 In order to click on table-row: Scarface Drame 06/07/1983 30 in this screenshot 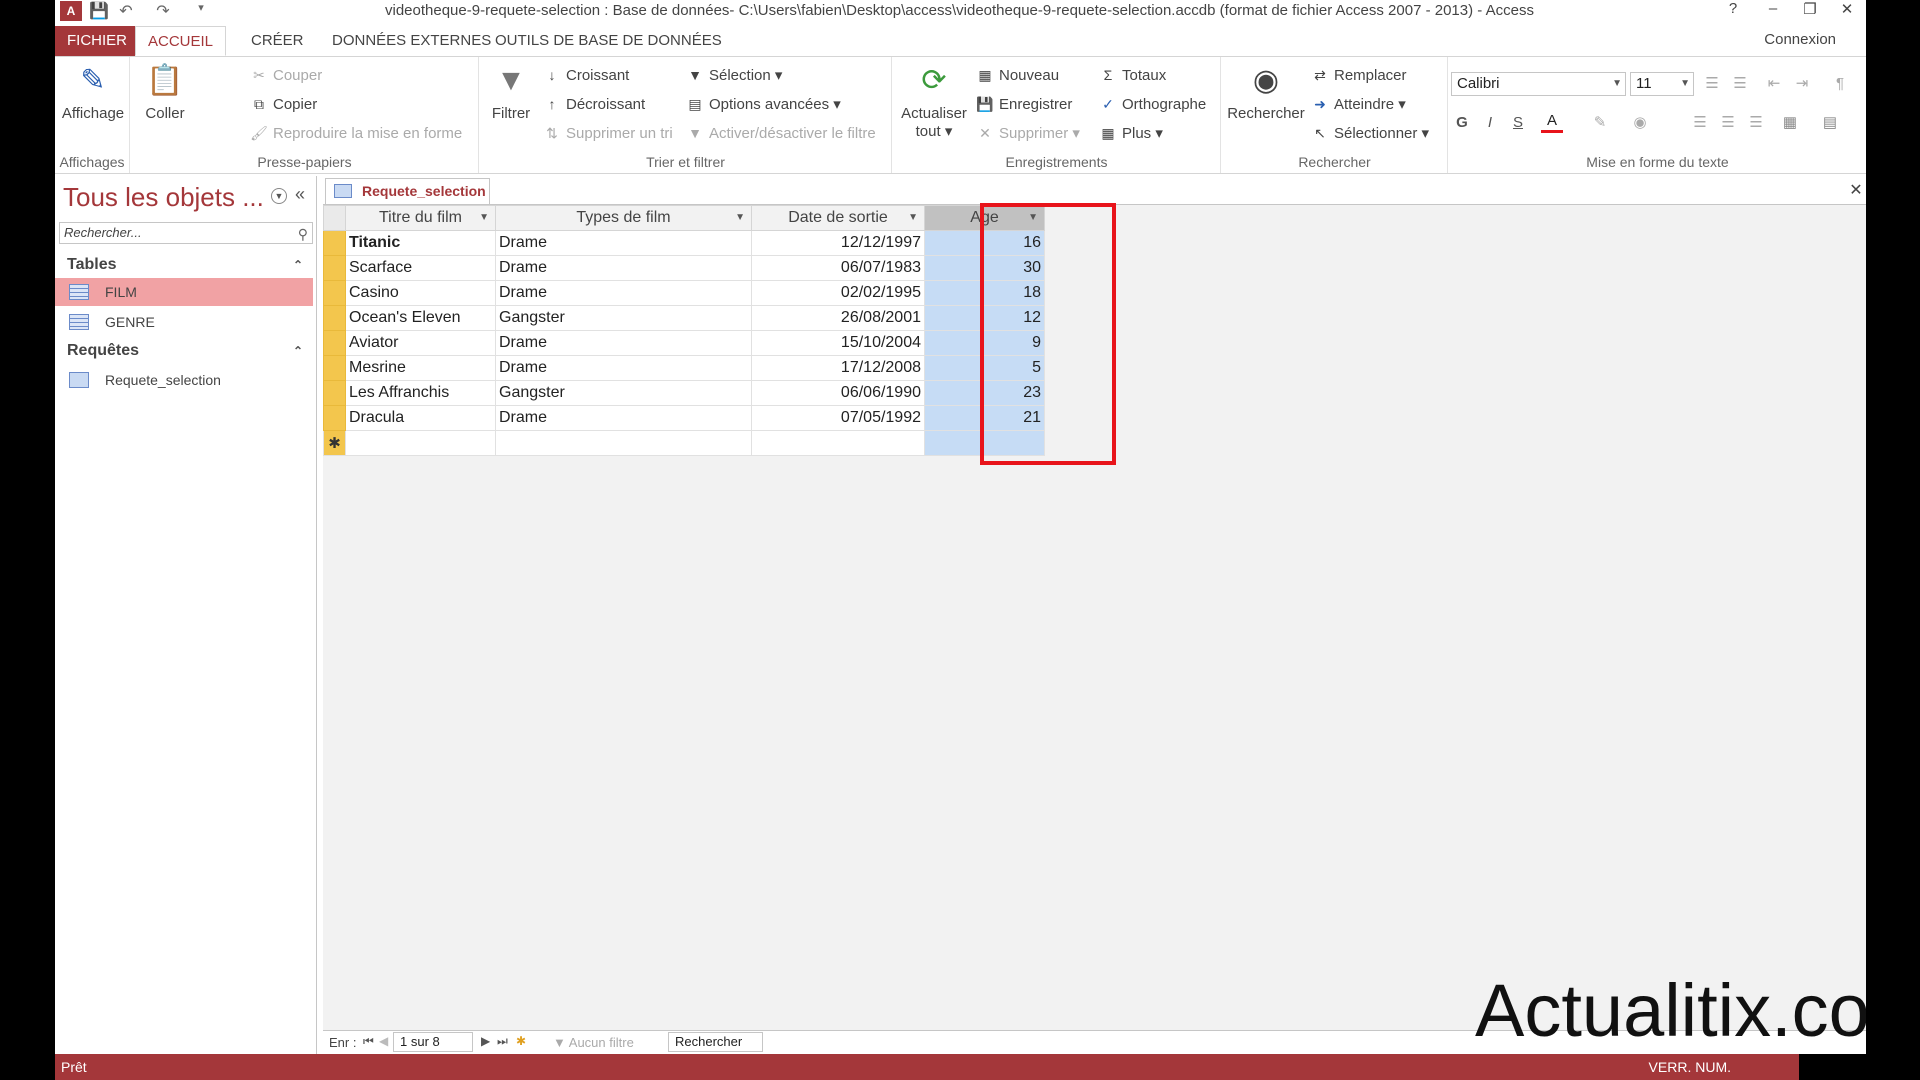, I will do `click(684, 268)`.